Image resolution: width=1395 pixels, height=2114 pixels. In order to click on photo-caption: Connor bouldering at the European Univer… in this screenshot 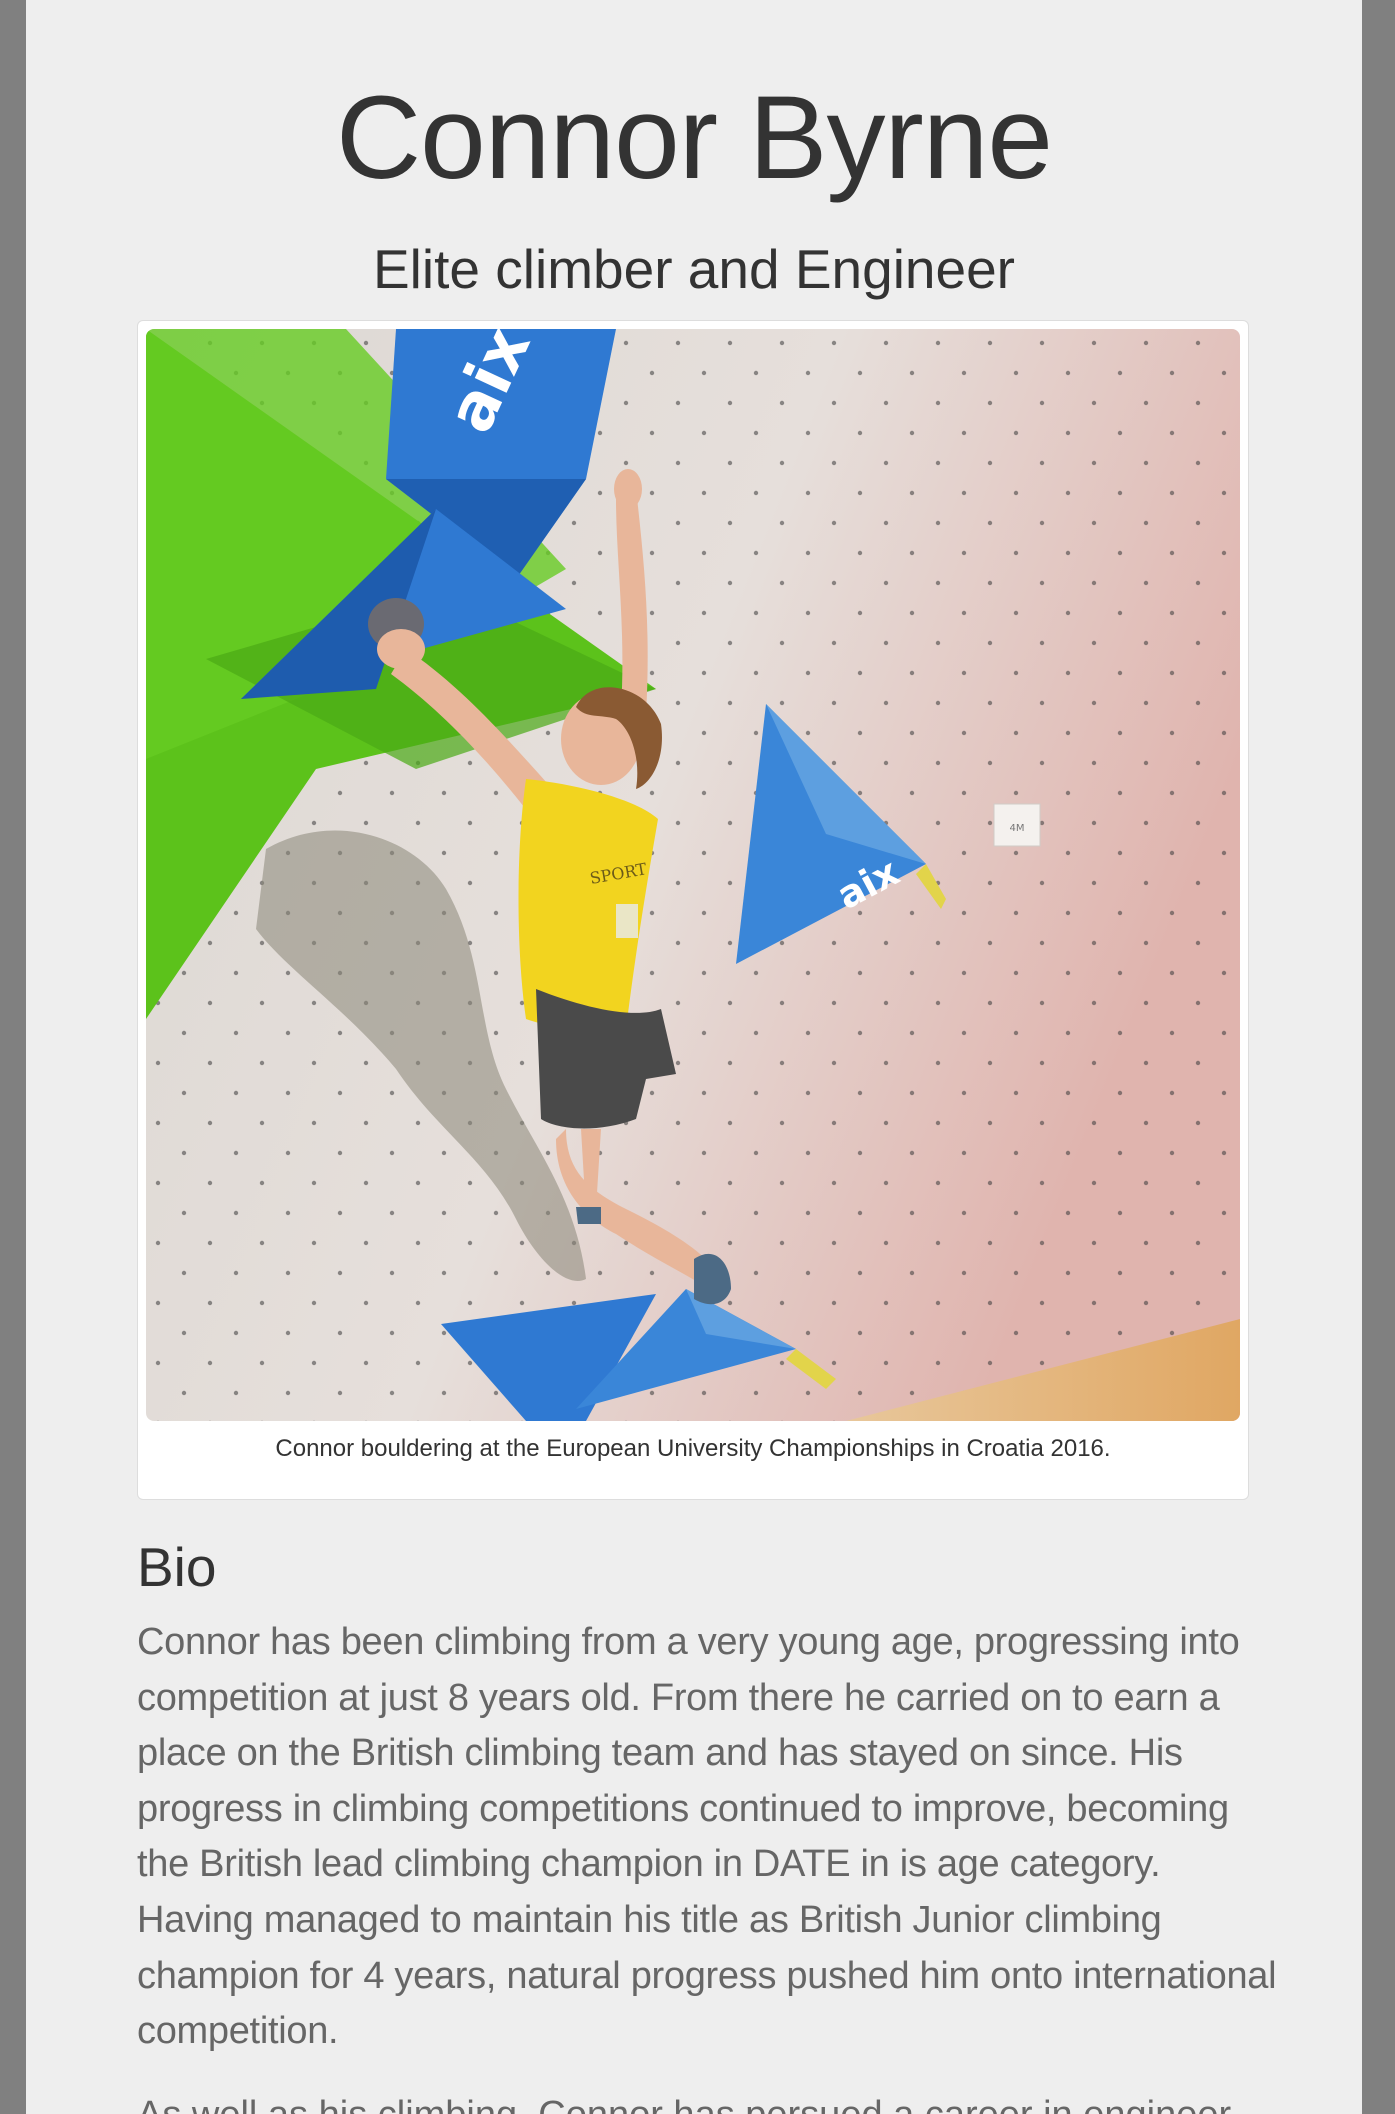, I will do `click(693, 1448)`.